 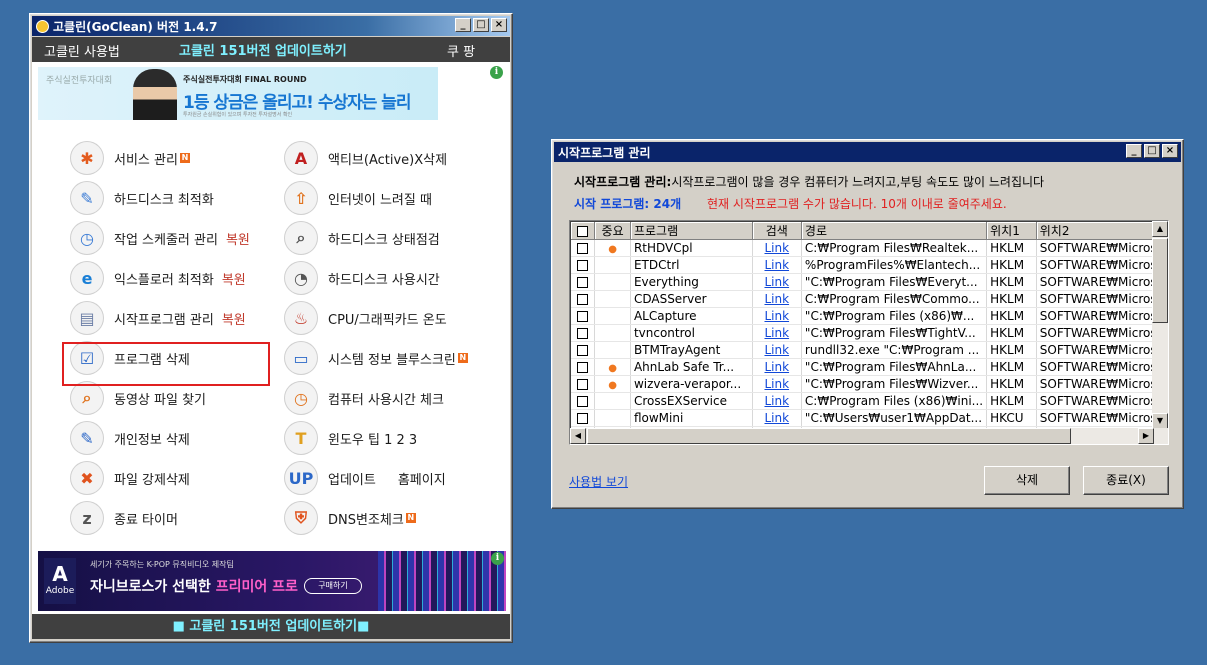 What do you see at coordinates (867, 152) in the screenshot?
I see `startup-titlebar: 시작프로그램 관리 _ □ ×` at bounding box center [867, 152].